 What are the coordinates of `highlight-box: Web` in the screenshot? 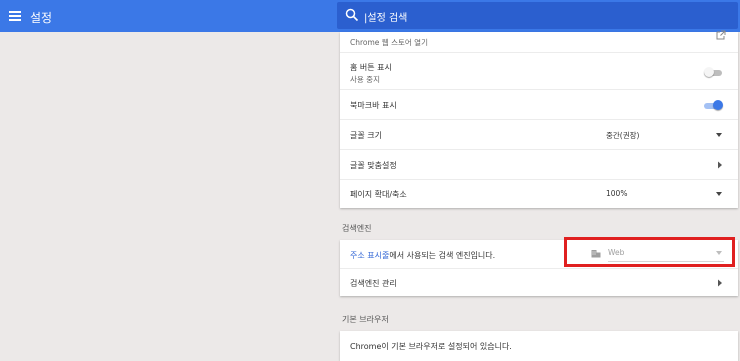 It's located at (649, 252).